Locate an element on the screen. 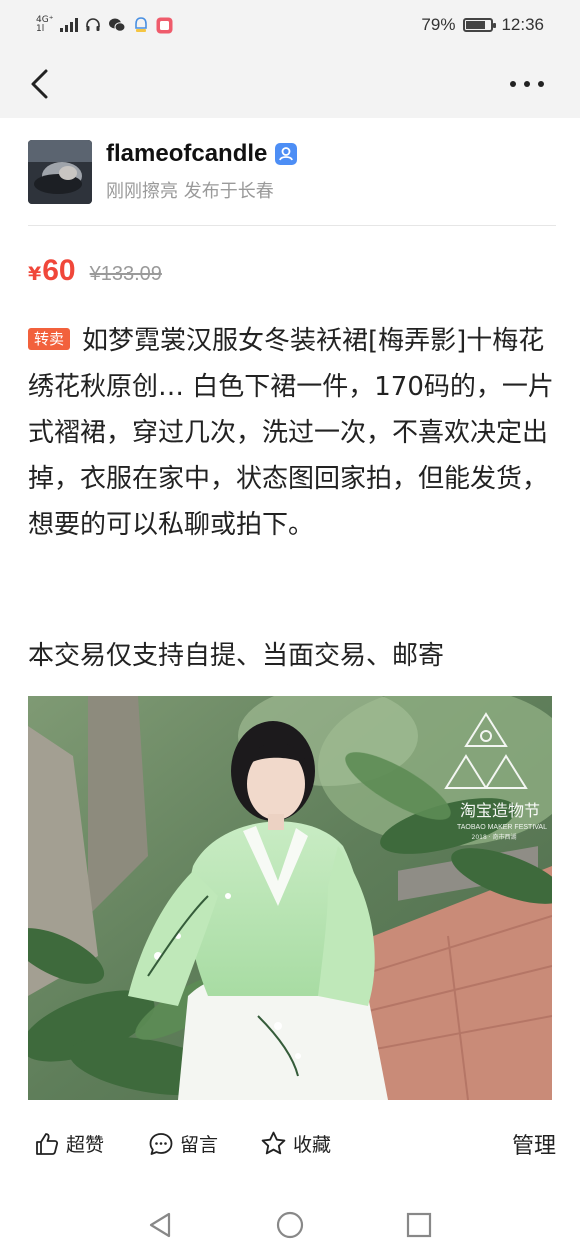 The width and height of the screenshot is (580, 1257). nav-back-button is located at coordinates (161, 1225).